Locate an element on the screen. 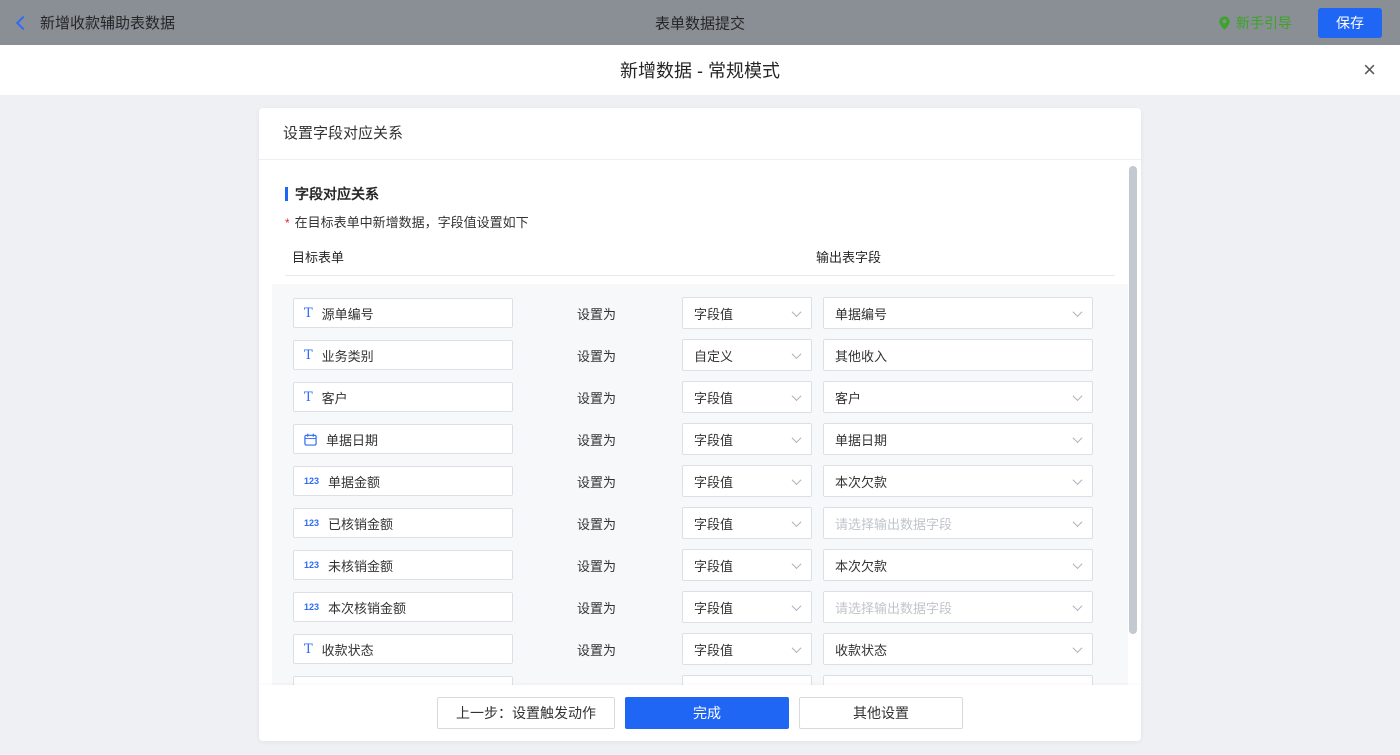 The image size is (1400, 755). column-header-output: 输出表字段 is located at coordinates (849, 257).